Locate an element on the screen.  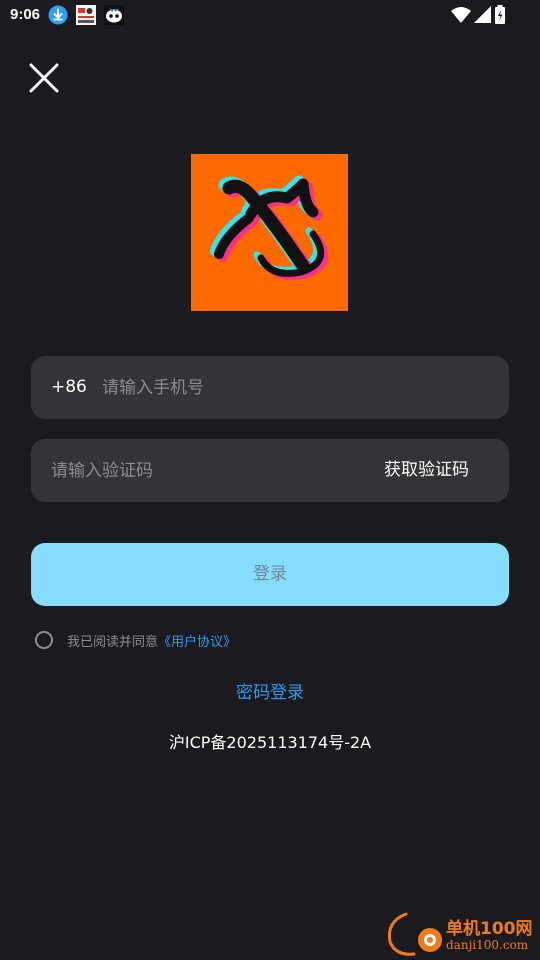
watermark-url: danji100.com is located at coordinates (487, 945).